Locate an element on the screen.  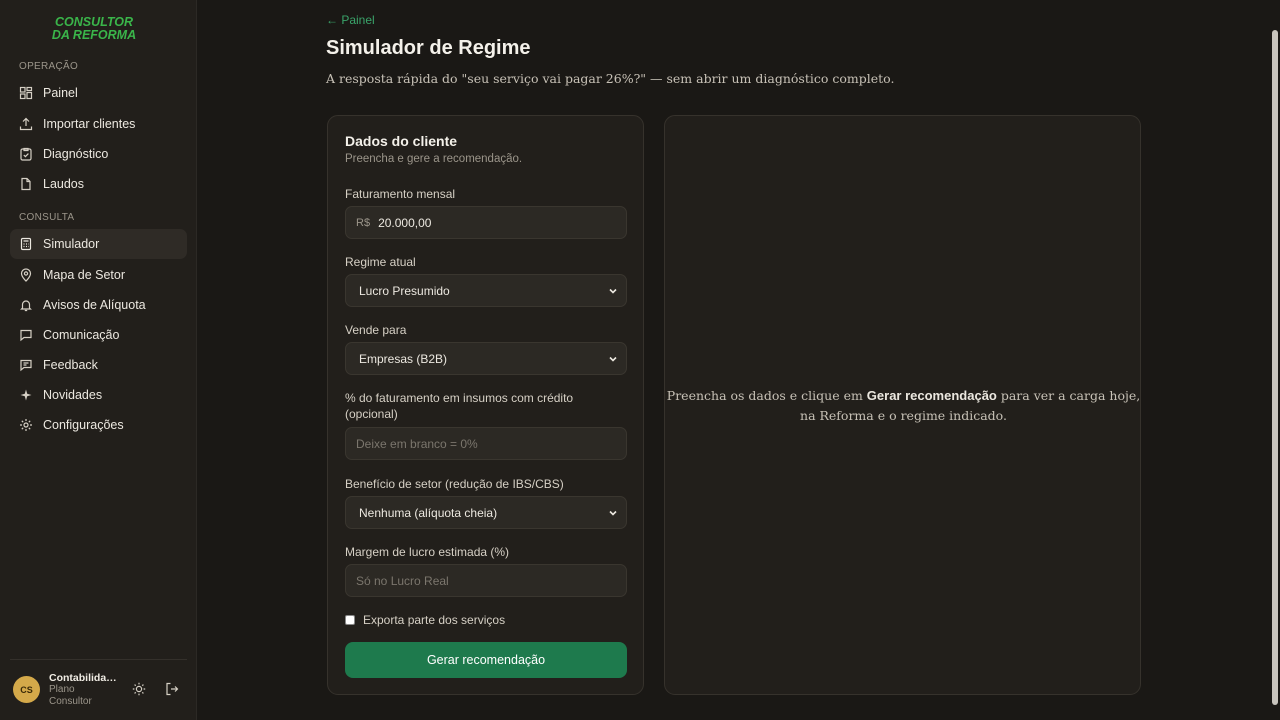
sidebar-item-label: Feedback is located at coordinates (70, 365).